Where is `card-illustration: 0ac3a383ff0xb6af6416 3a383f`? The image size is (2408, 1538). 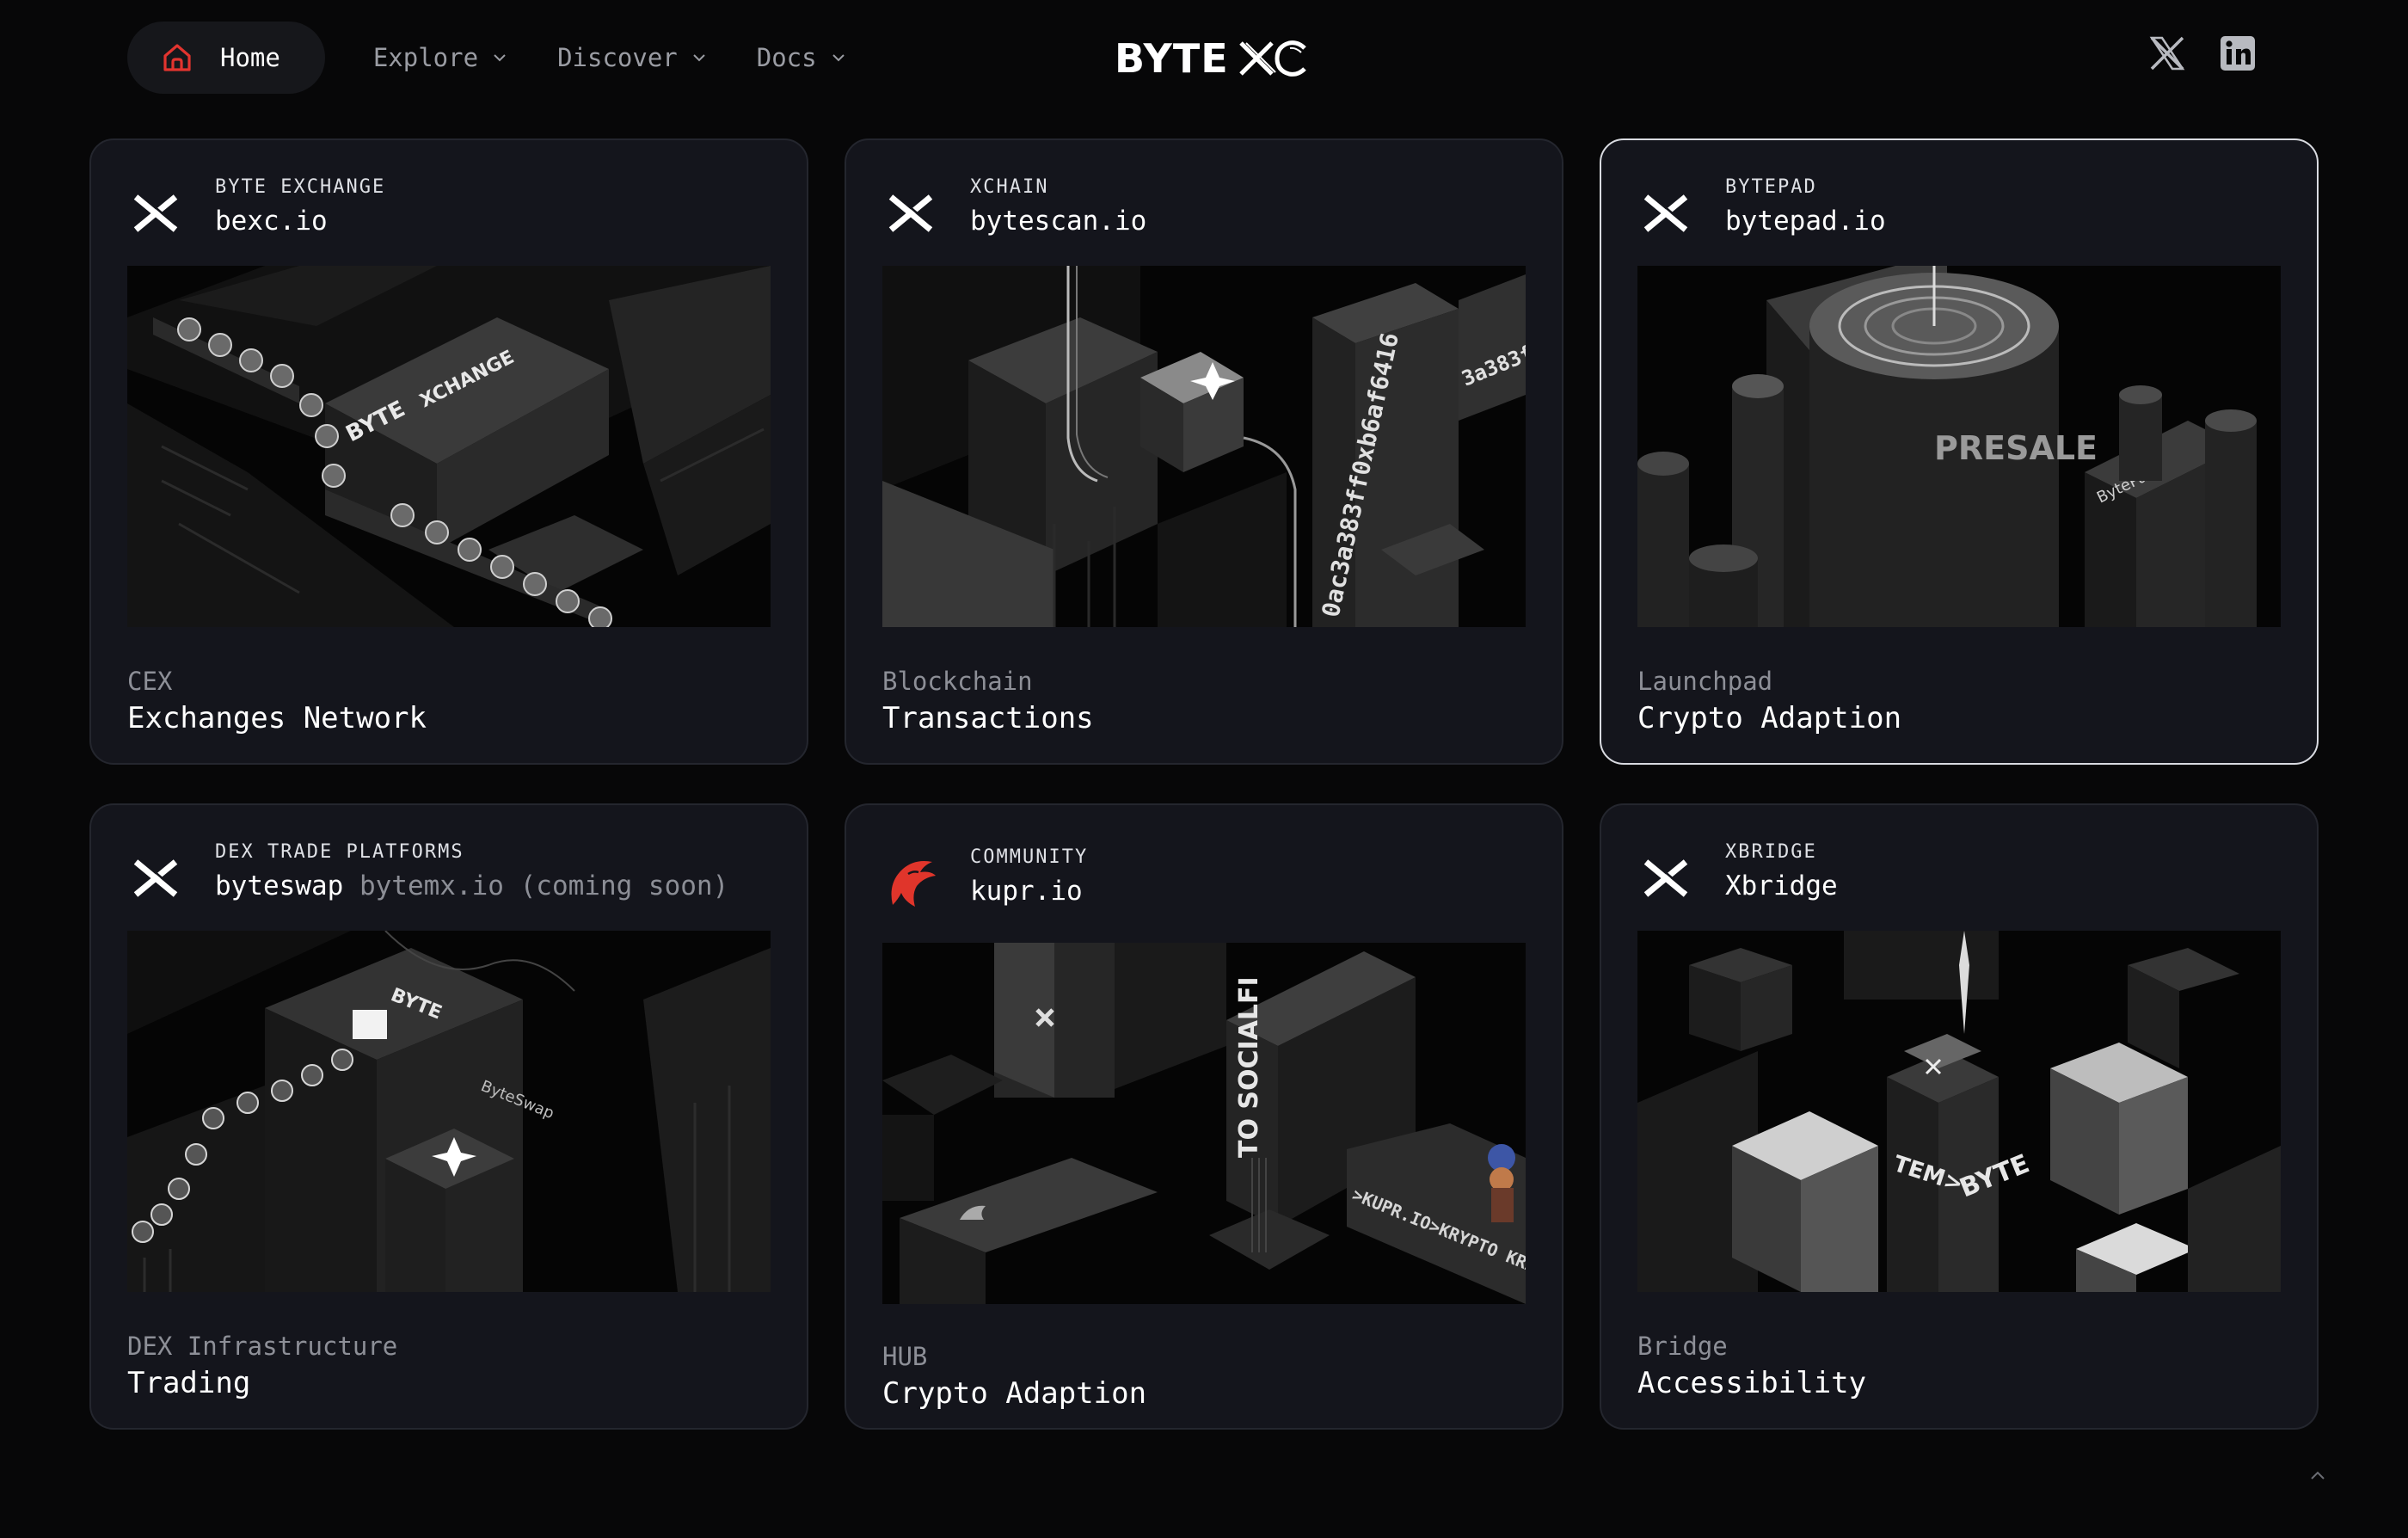 card-illustration: 0ac3a383ff0xb6af6416 3a383f is located at coordinates (1204, 446).